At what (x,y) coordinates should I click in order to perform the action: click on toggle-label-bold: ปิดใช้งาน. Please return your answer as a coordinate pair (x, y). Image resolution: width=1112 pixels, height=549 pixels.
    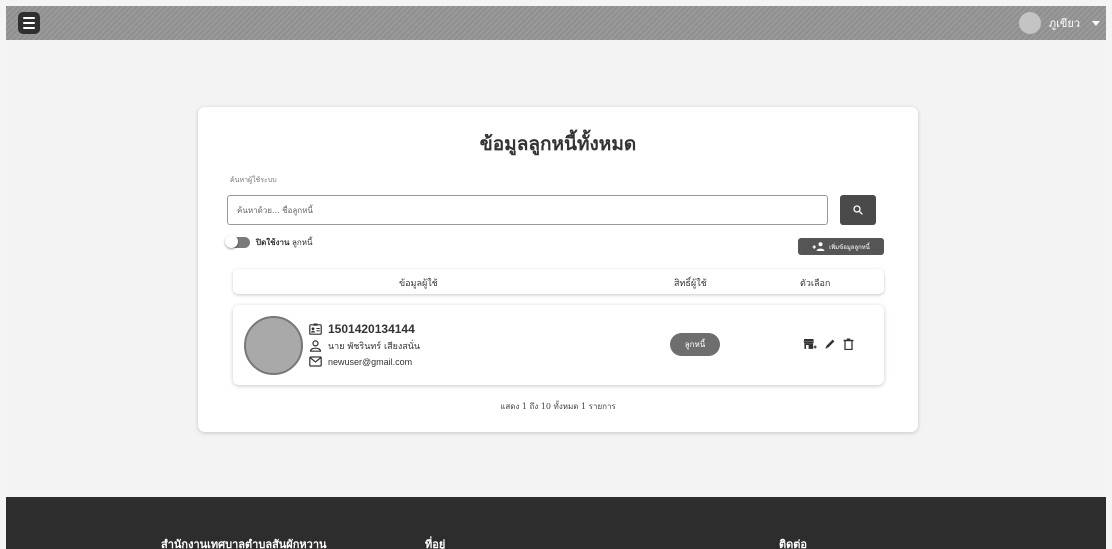
    Looking at the image, I should click on (273, 242).